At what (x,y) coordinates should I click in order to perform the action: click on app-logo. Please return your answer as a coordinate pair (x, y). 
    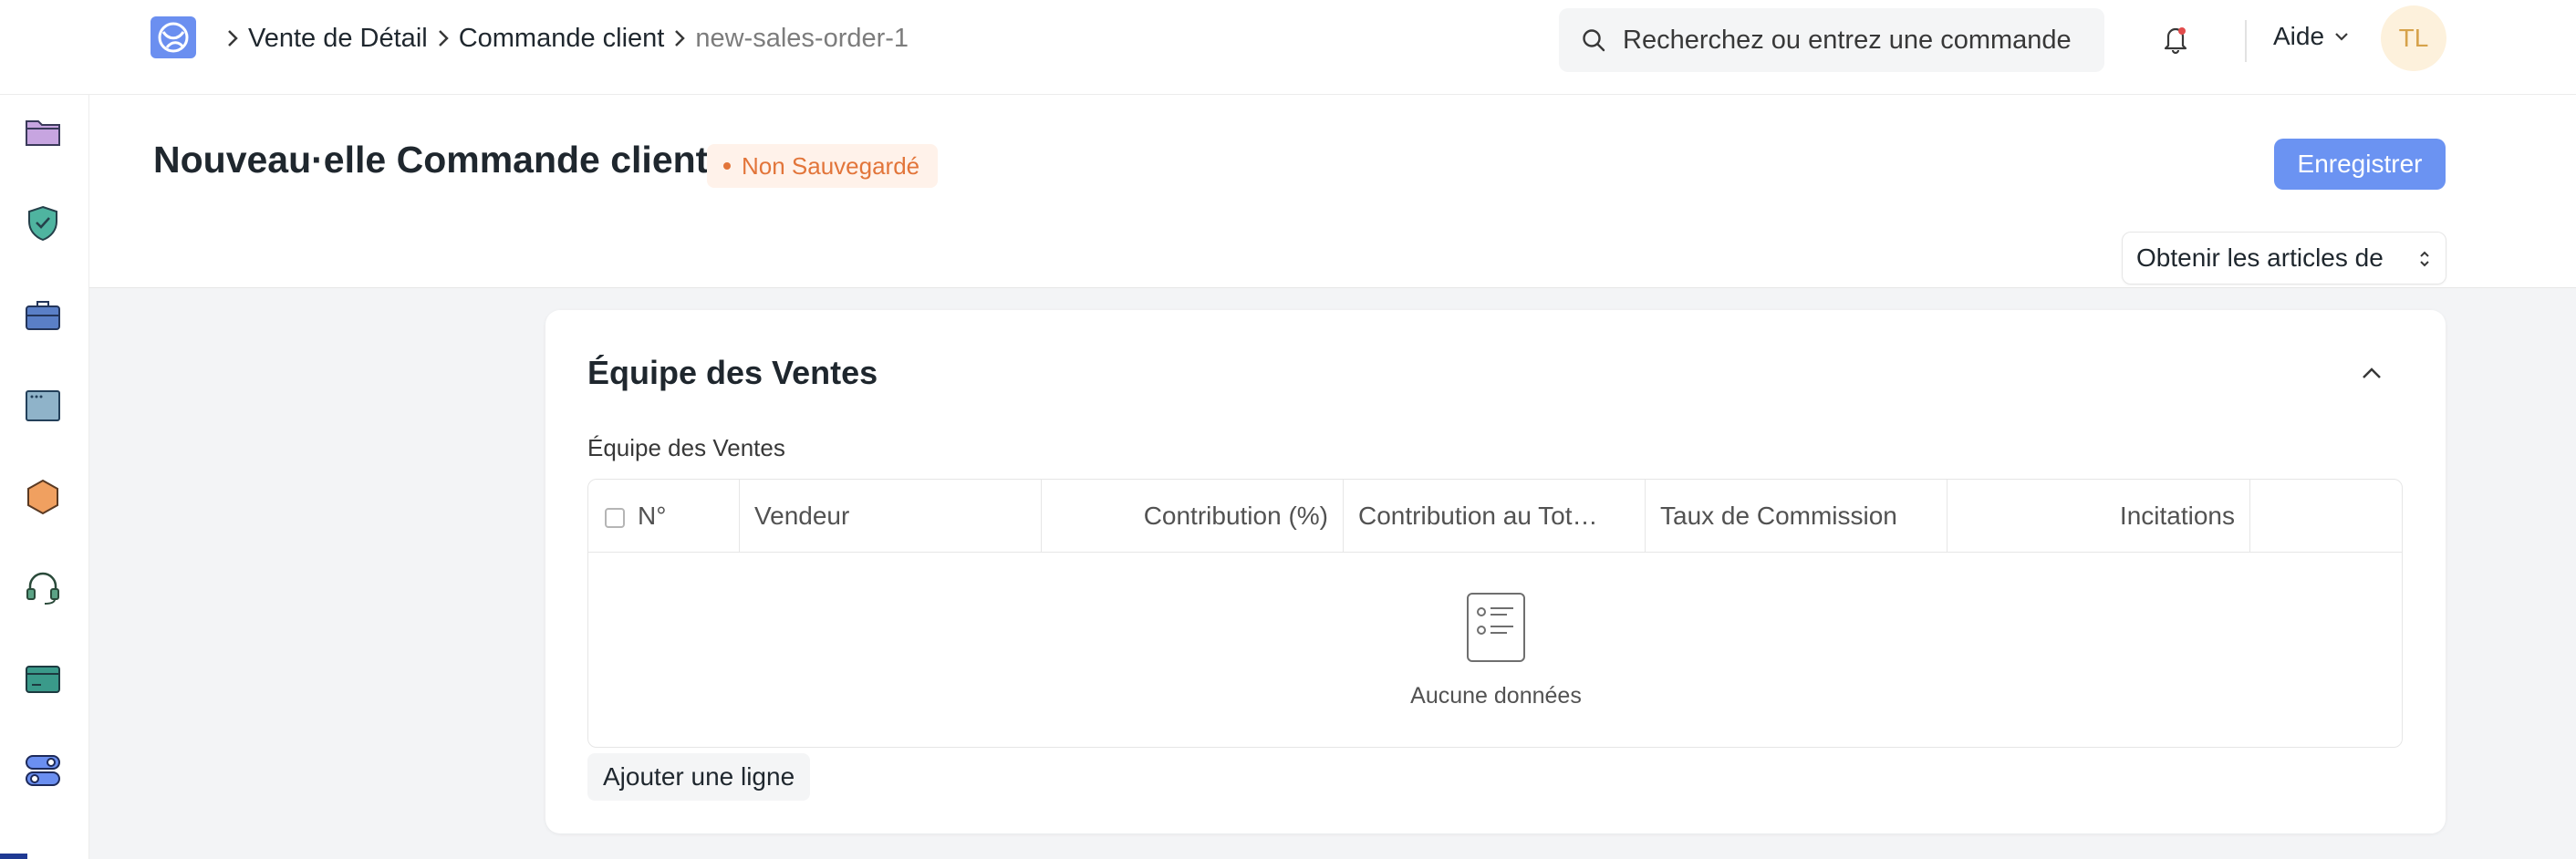
    Looking at the image, I should click on (173, 37).